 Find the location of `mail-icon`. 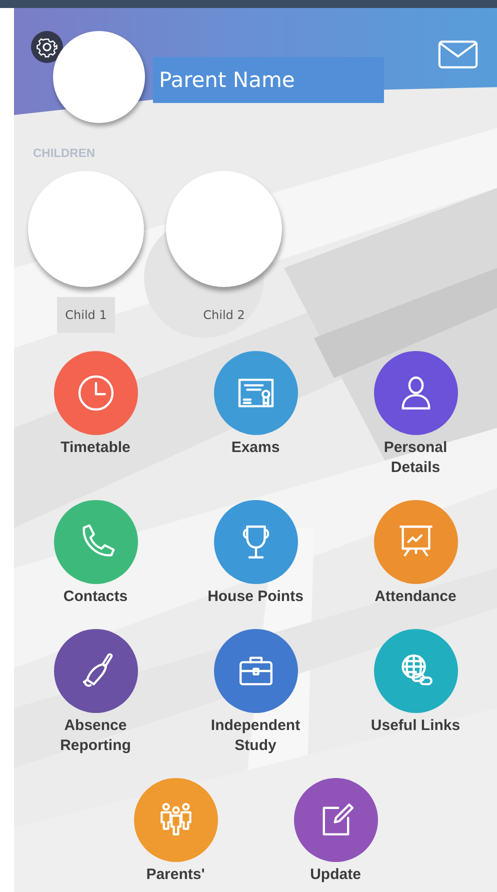

mail-icon is located at coordinates (458, 54).